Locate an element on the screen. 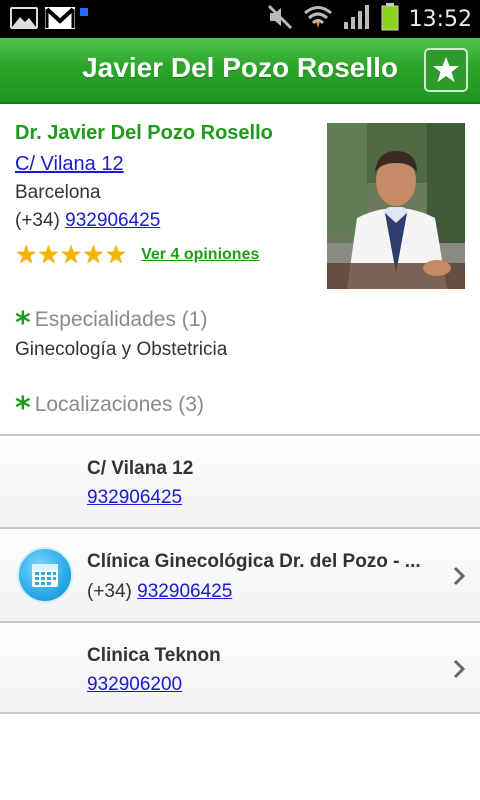  gmail-icon is located at coordinates (60, 18).